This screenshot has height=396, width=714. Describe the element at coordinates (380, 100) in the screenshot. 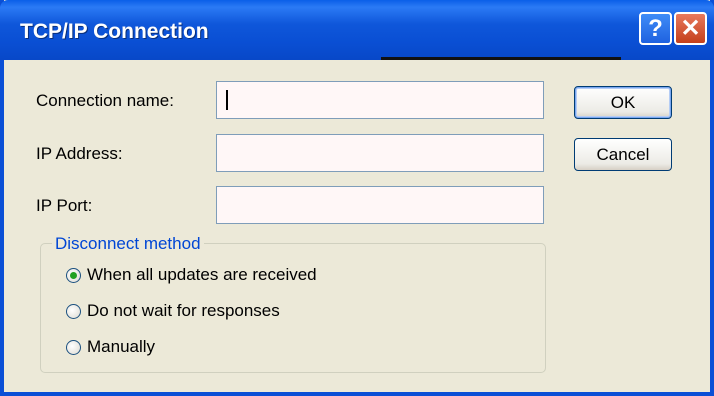

I see `connection-name-input` at that location.